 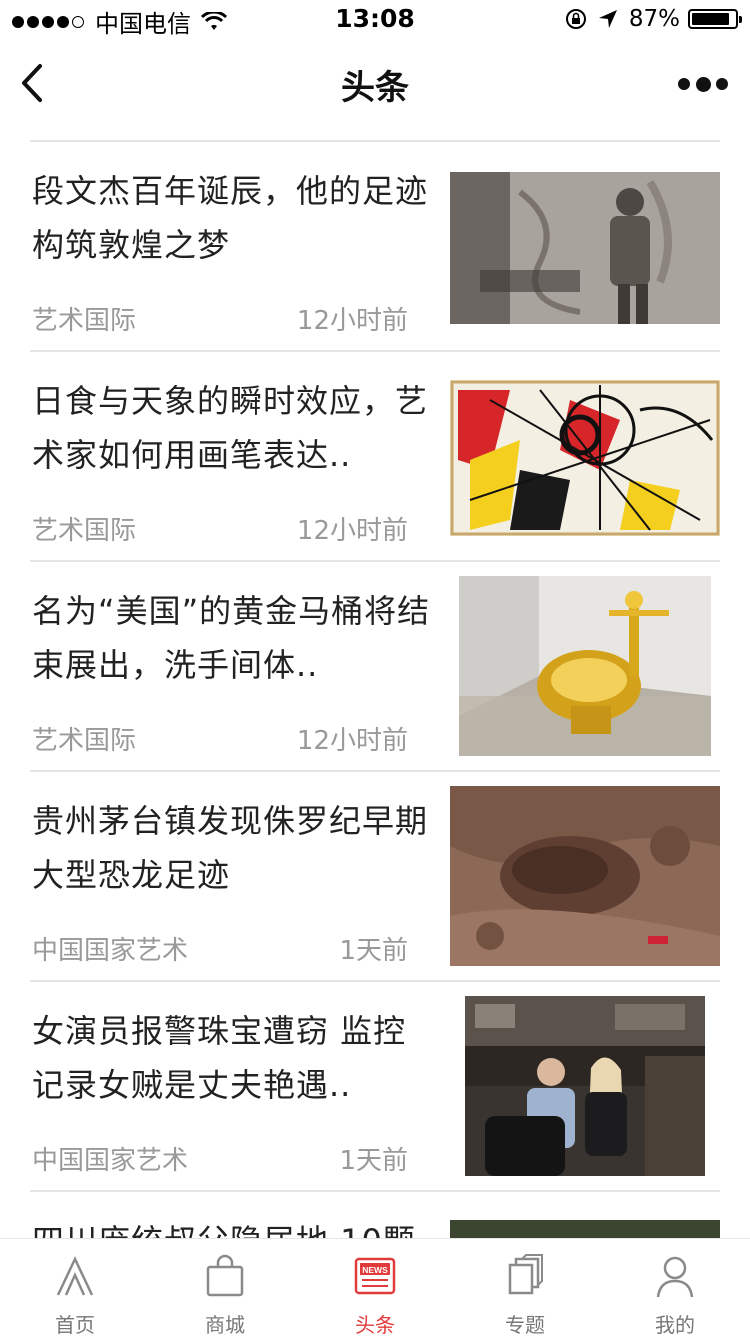 I want to click on article-item: 女演员报警珠宝遭窃 监控记录女贼是丈夫艳遇.. 中国国家艺术 1天前, so click(x=375, y=1087).